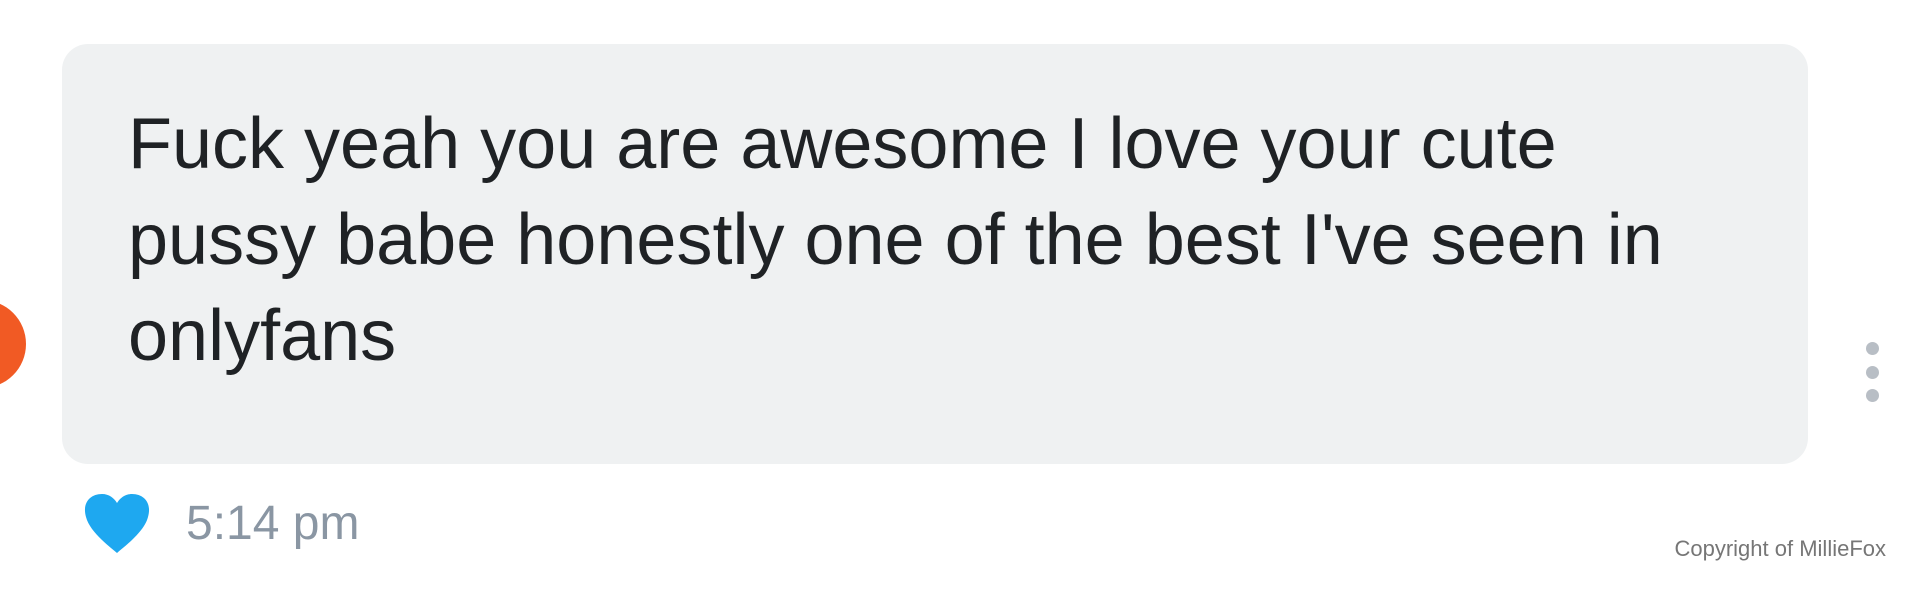  I want to click on message-footer: 5:14 pm, so click(220, 524).